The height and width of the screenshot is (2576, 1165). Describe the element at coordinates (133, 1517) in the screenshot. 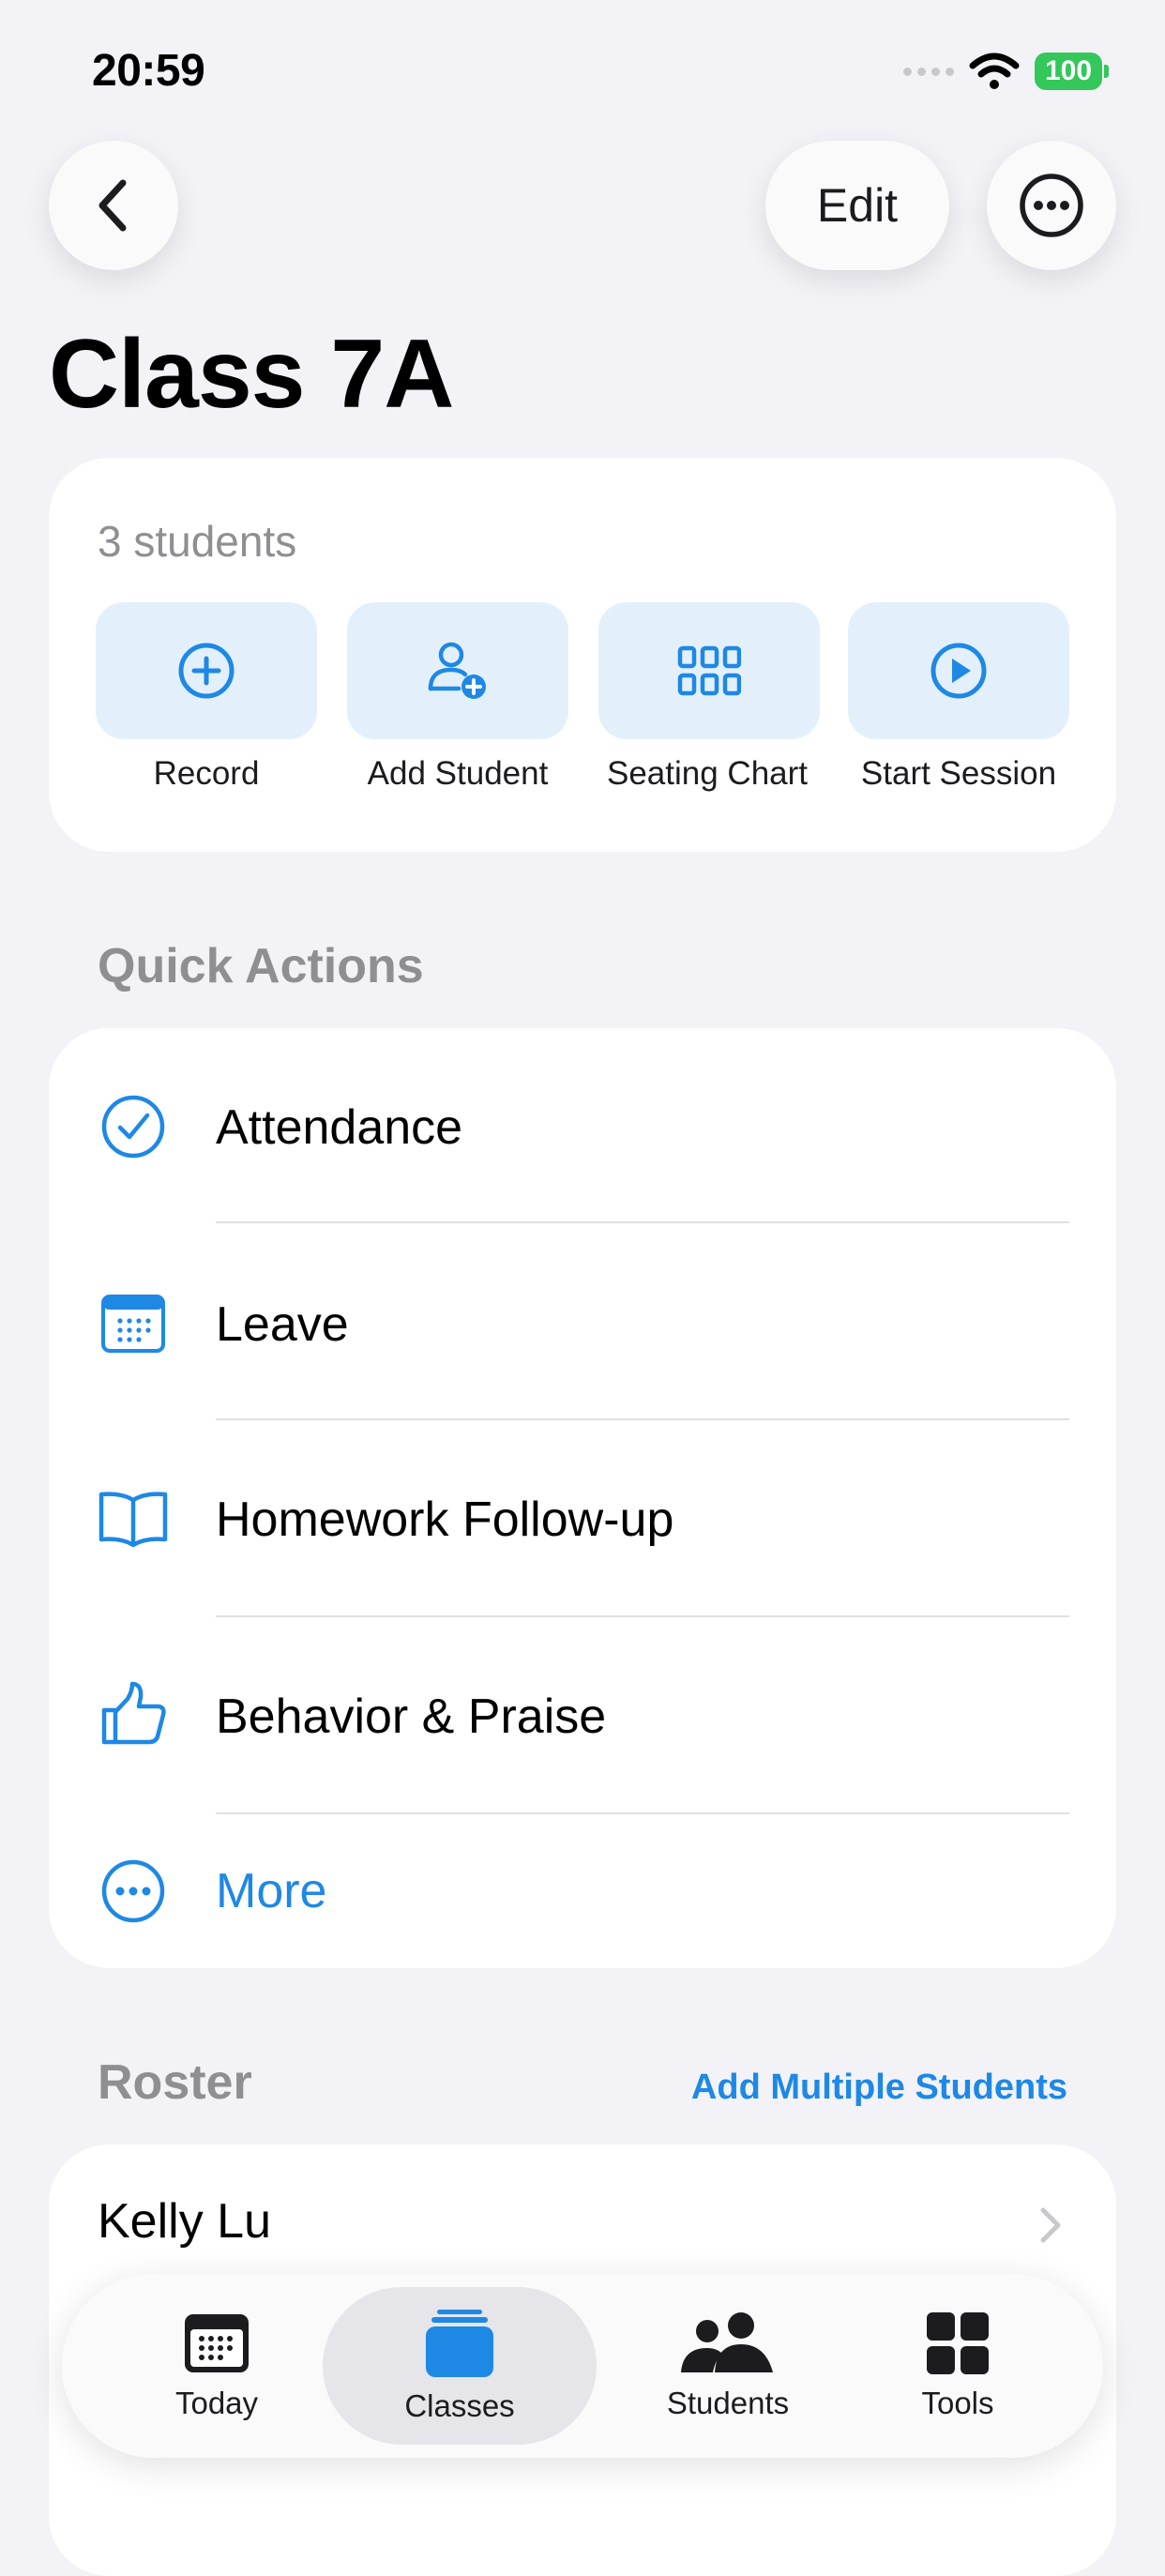

I see `book-icon` at that location.